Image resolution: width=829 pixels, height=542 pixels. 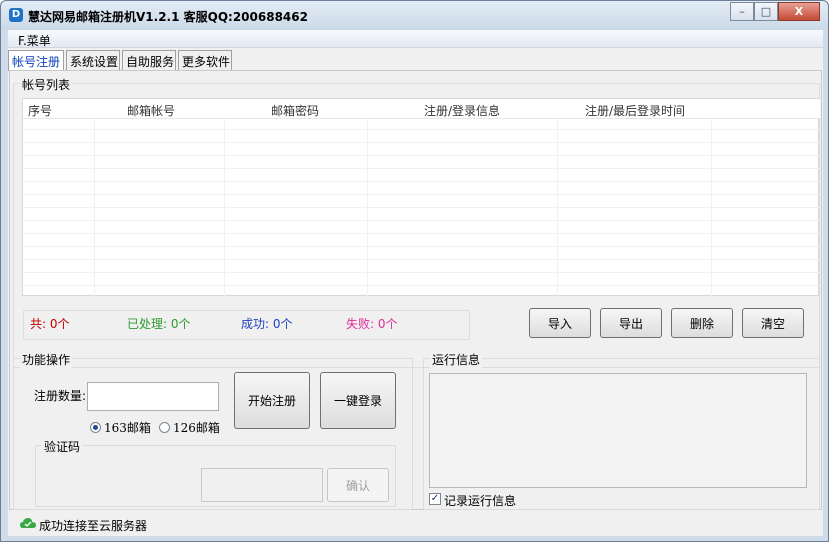 What do you see at coordinates (435, 499) in the screenshot?
I see `record-log-checkbox: ✓` at bounding box center [435, 499].